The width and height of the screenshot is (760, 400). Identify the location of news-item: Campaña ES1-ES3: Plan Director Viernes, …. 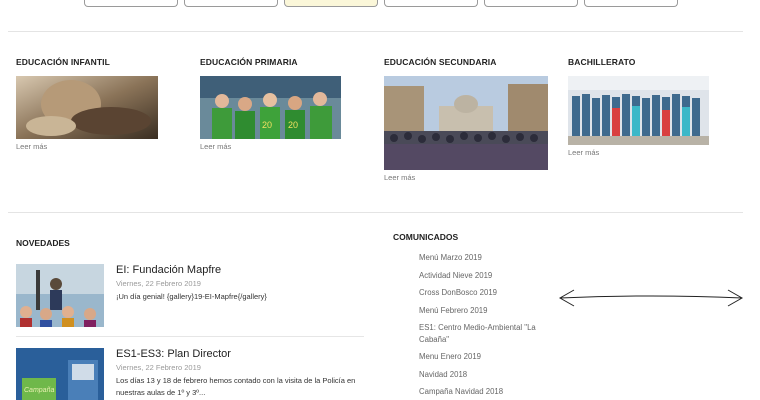
(190, 374).